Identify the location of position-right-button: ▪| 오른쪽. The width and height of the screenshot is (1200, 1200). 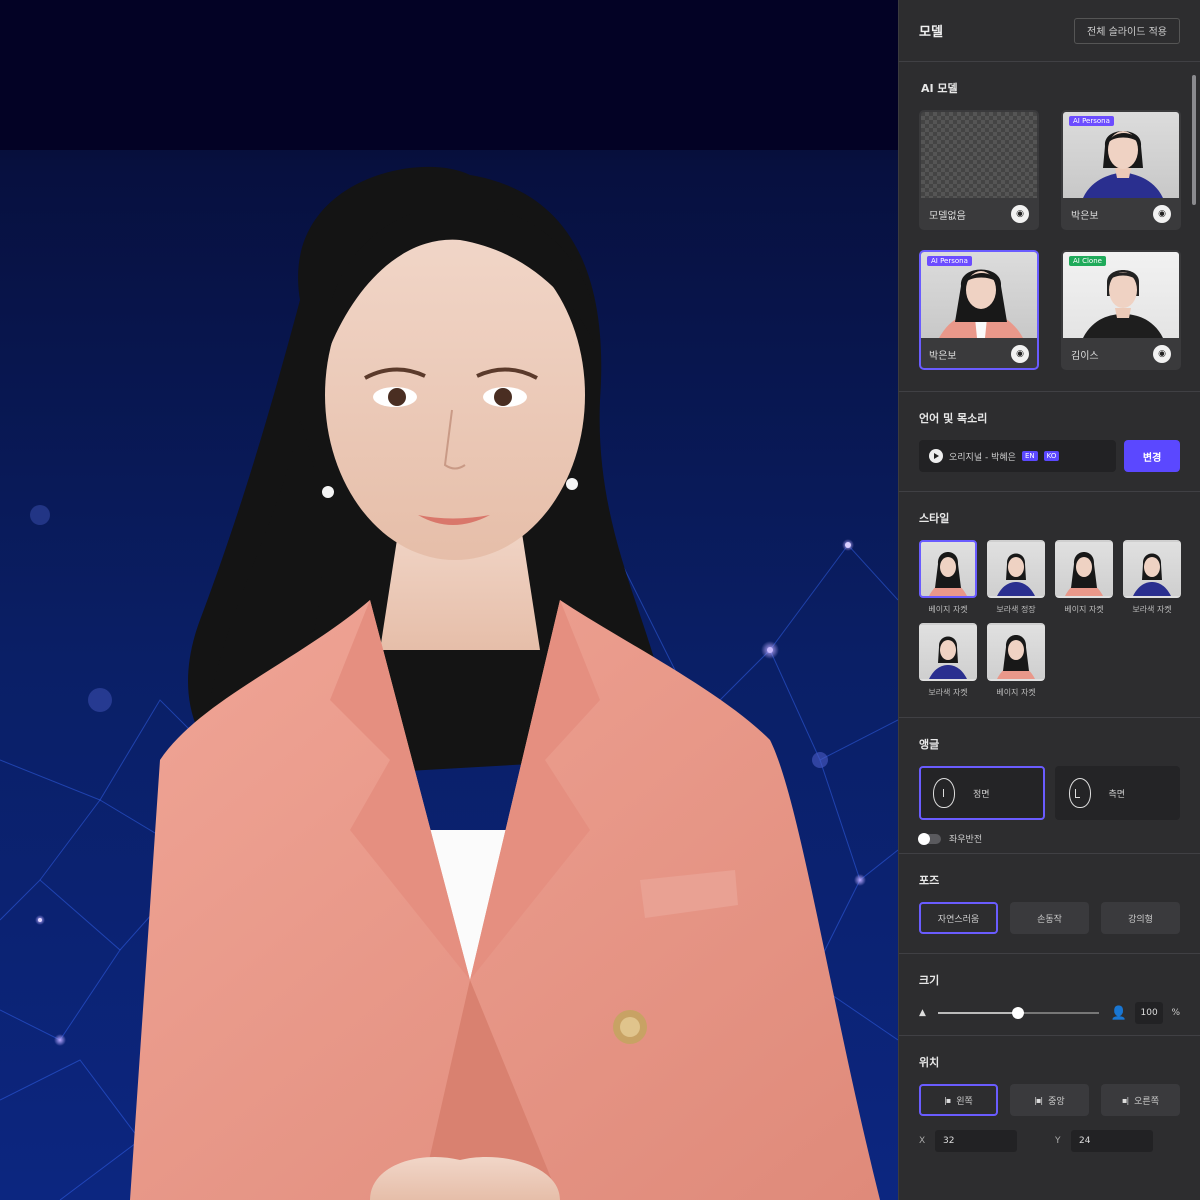
(1140, 1100).